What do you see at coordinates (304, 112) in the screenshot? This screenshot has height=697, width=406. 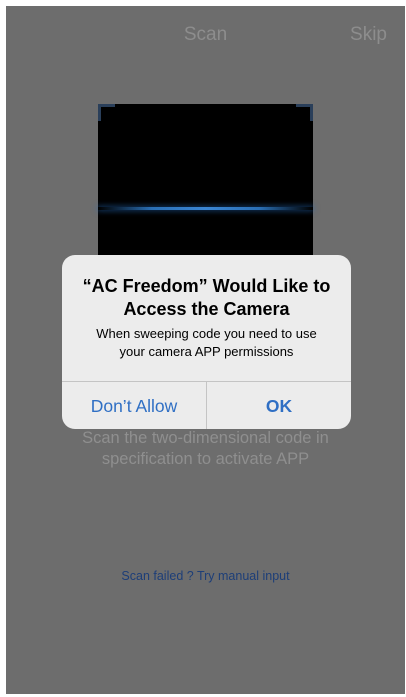 I see `viewfinder-corner-top-right` at bounding box center [304, 112].